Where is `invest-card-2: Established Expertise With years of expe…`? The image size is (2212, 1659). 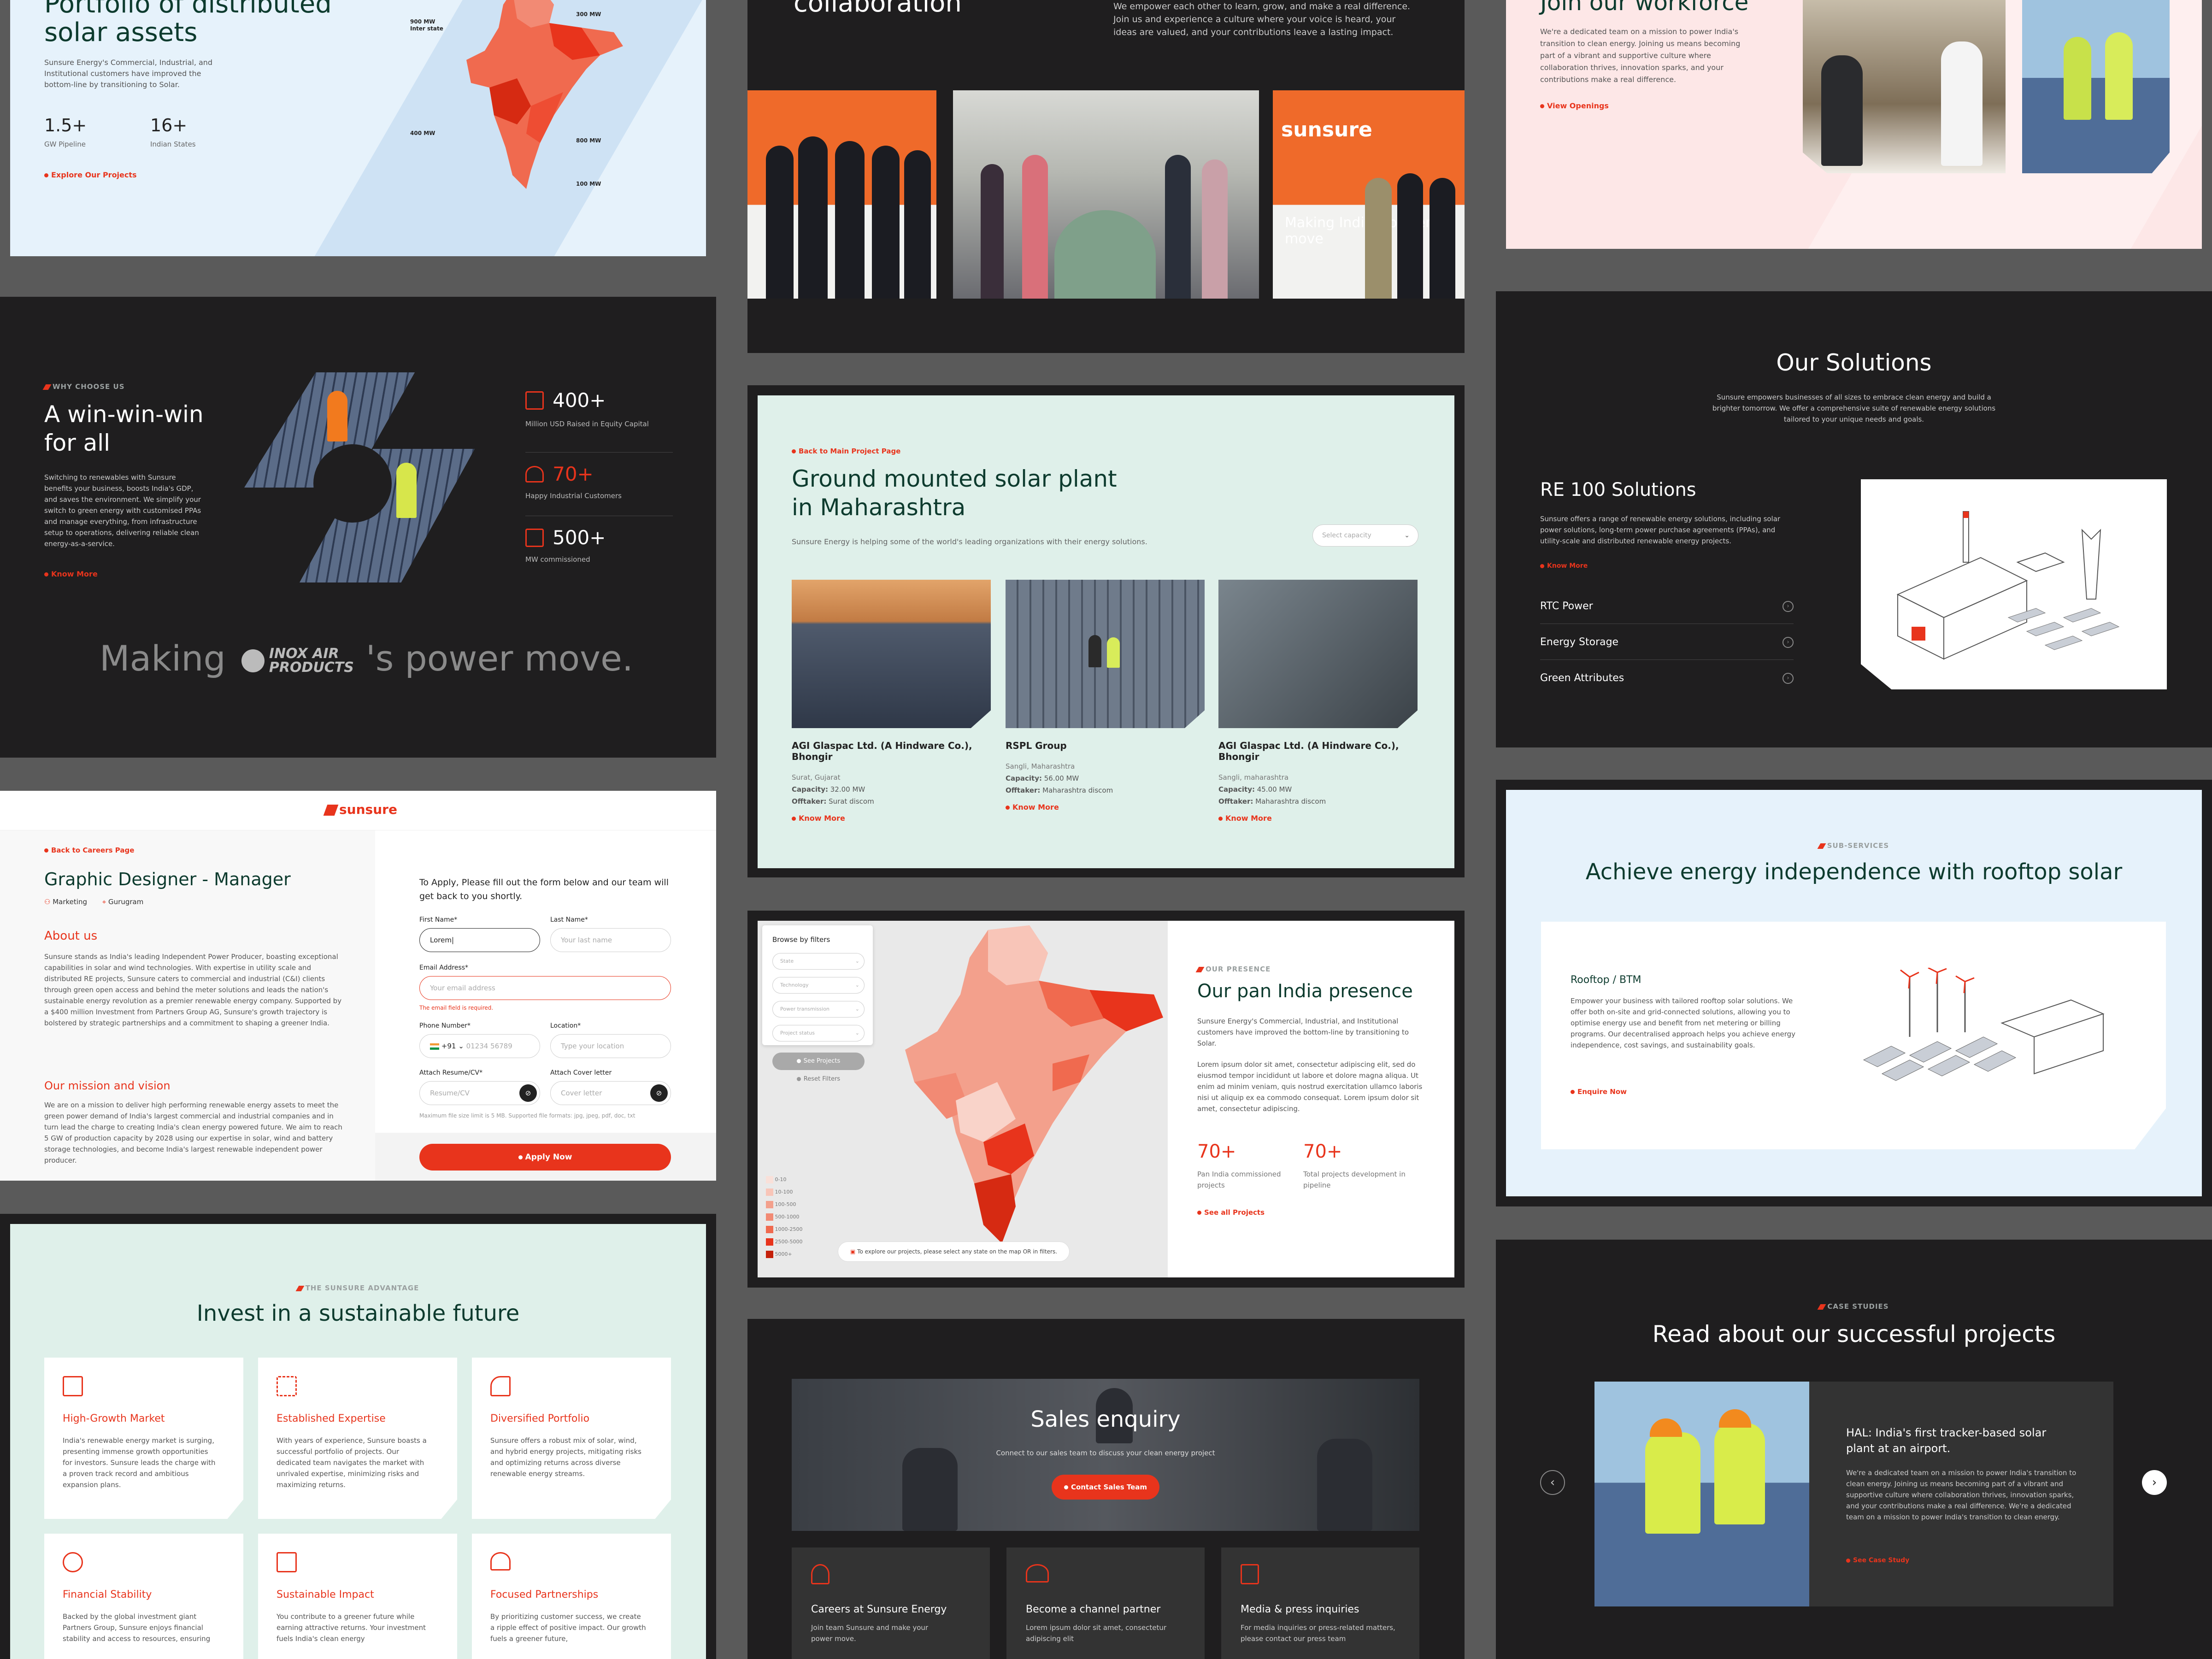 invest-card-2: Established Expertise With years of expe… is located at coordinates (357, 1438).